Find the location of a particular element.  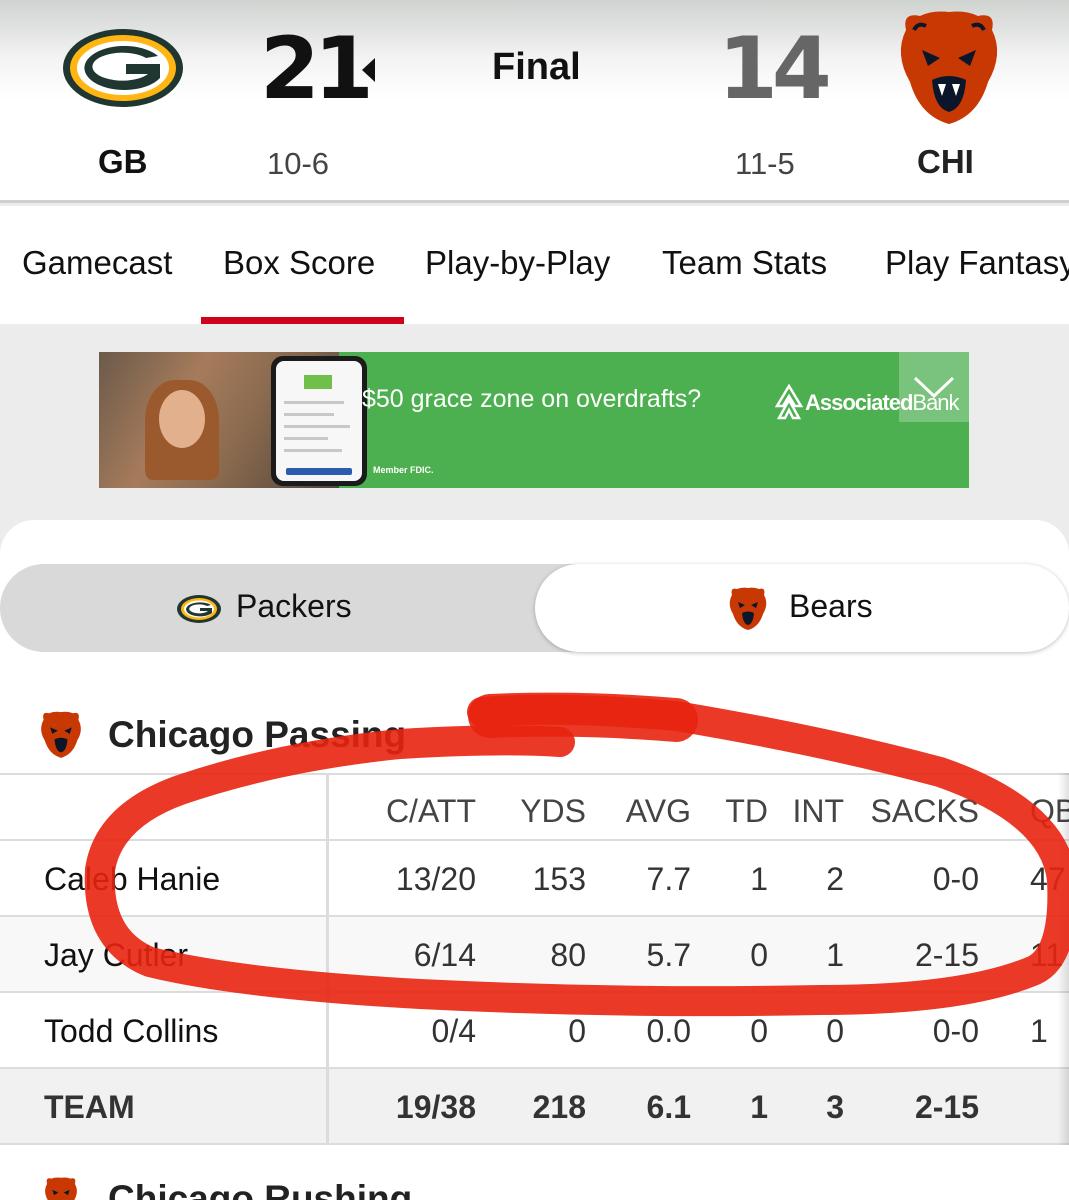

toggle-bears-label: Bears is located at coordinates (831, 606).